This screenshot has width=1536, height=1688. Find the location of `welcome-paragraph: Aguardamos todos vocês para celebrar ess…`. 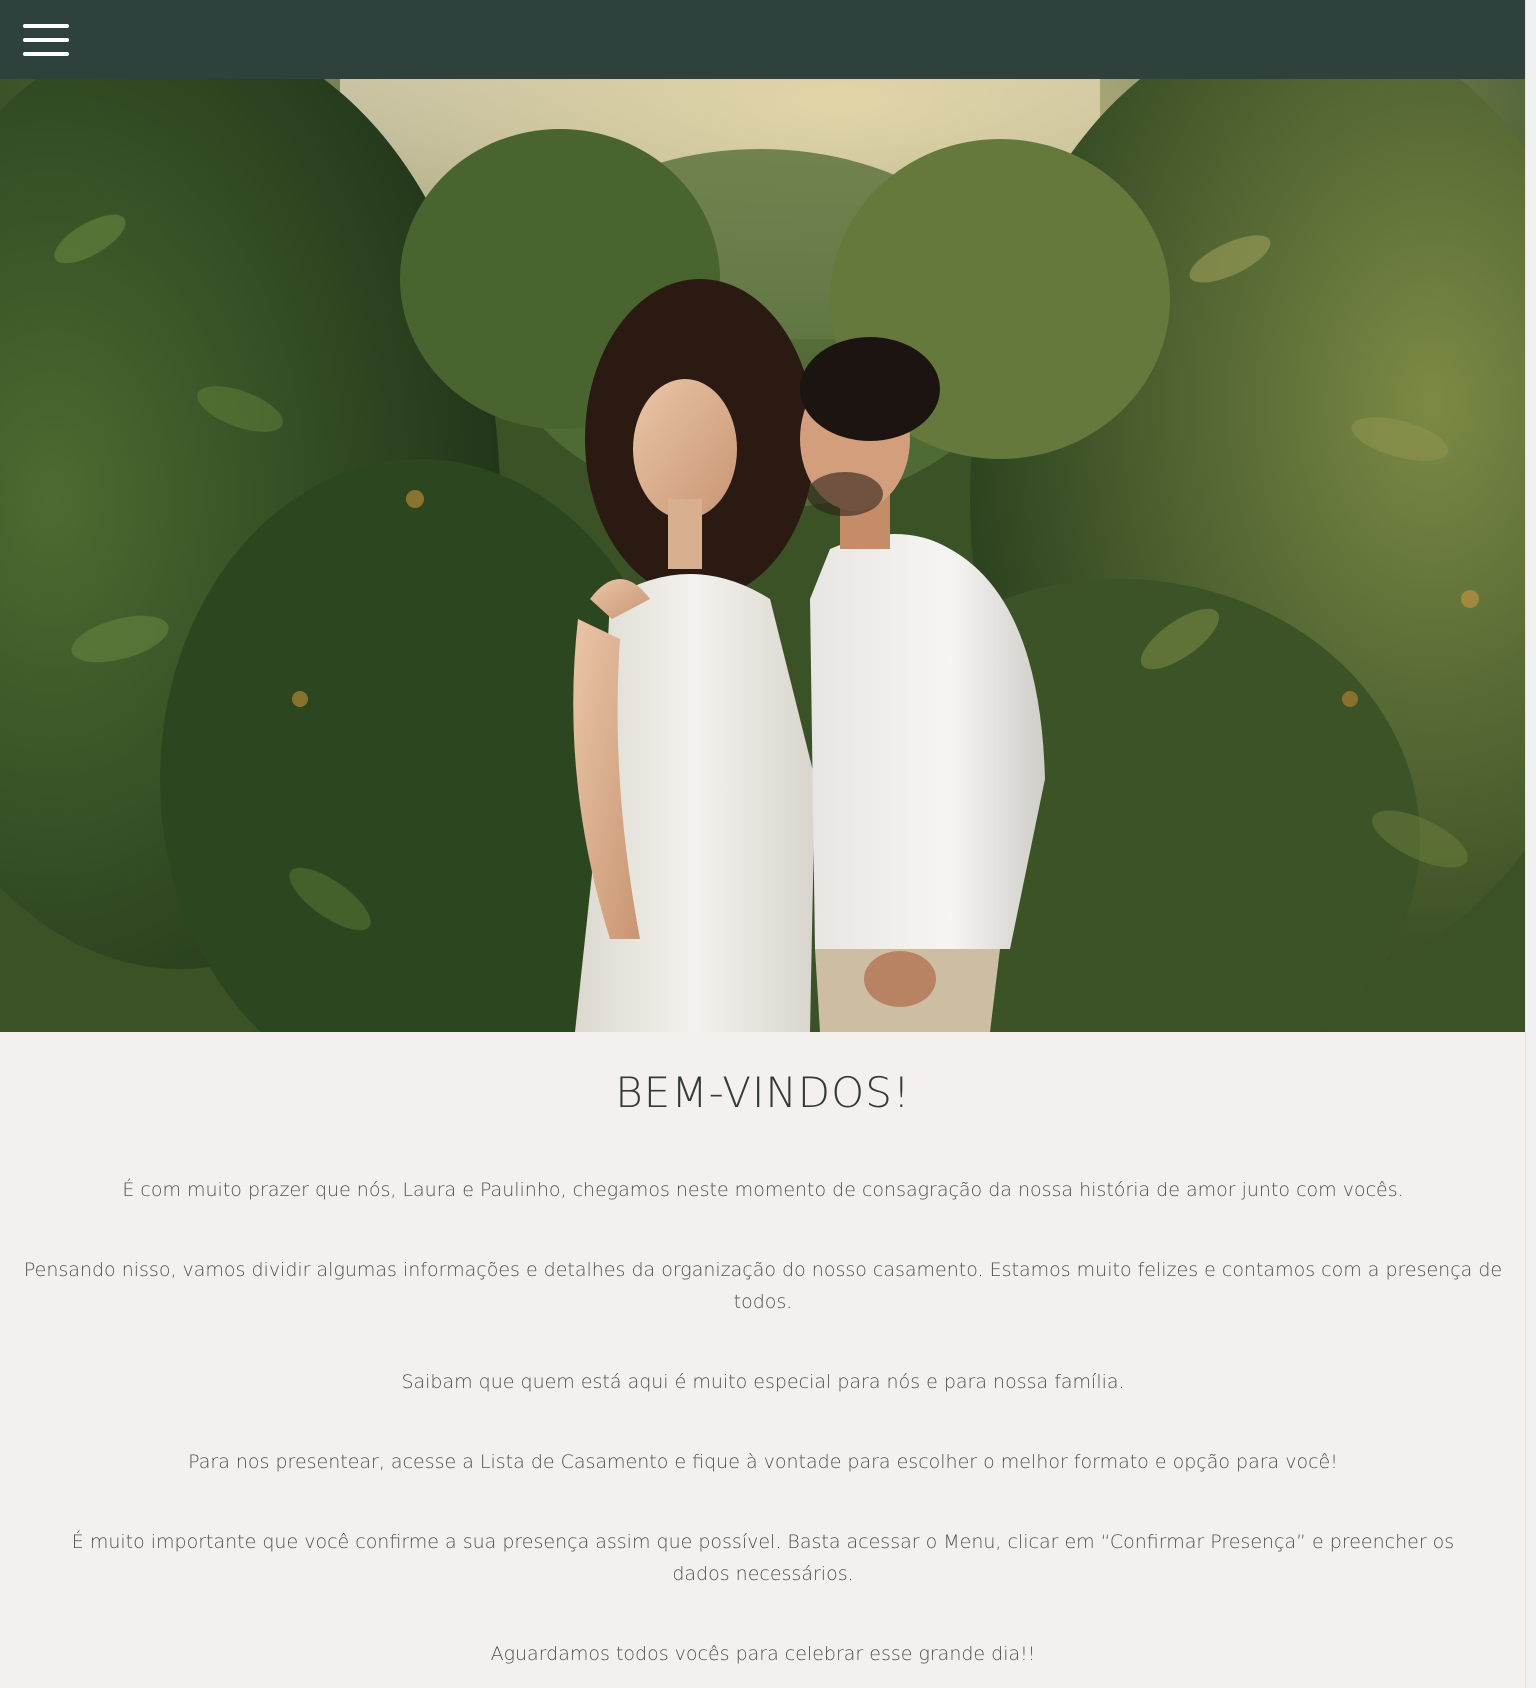

welcome-paragraph: Aguardamos todos vocês para celebrar ess… is located at coordinates (763, 1654).